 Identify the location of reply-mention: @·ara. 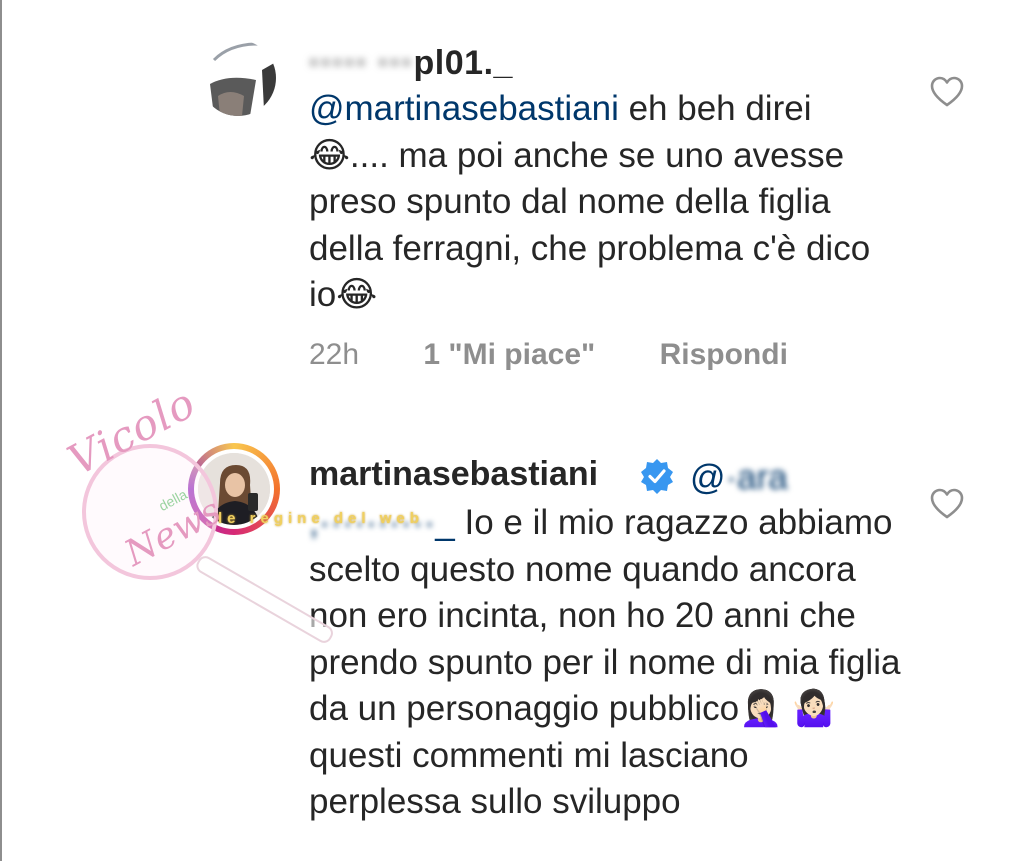
(739, 478).